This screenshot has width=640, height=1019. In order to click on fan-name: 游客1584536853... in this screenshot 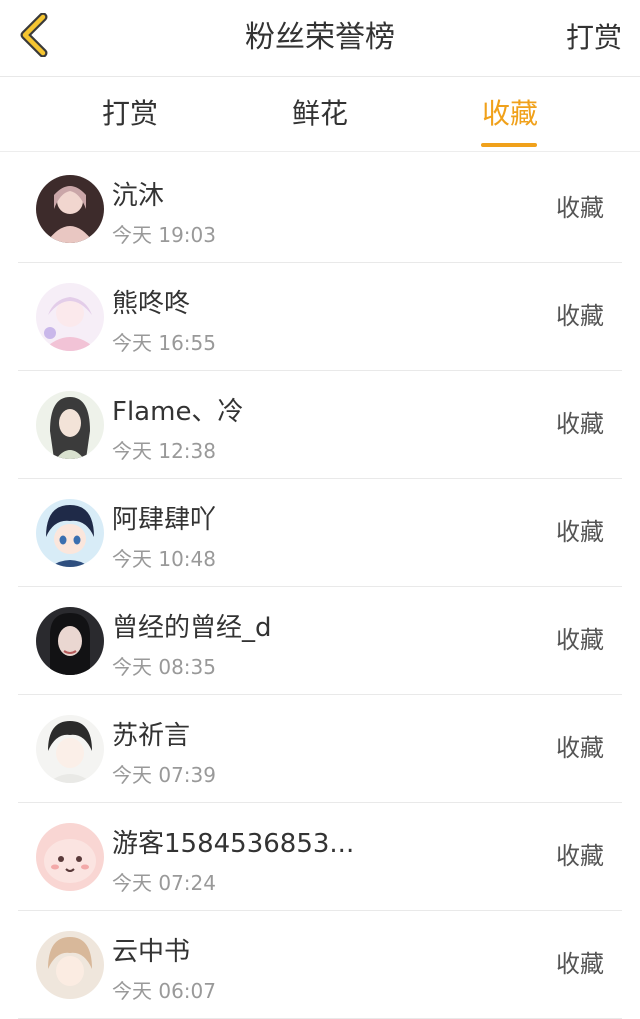, I will do `click(233, 844)`.